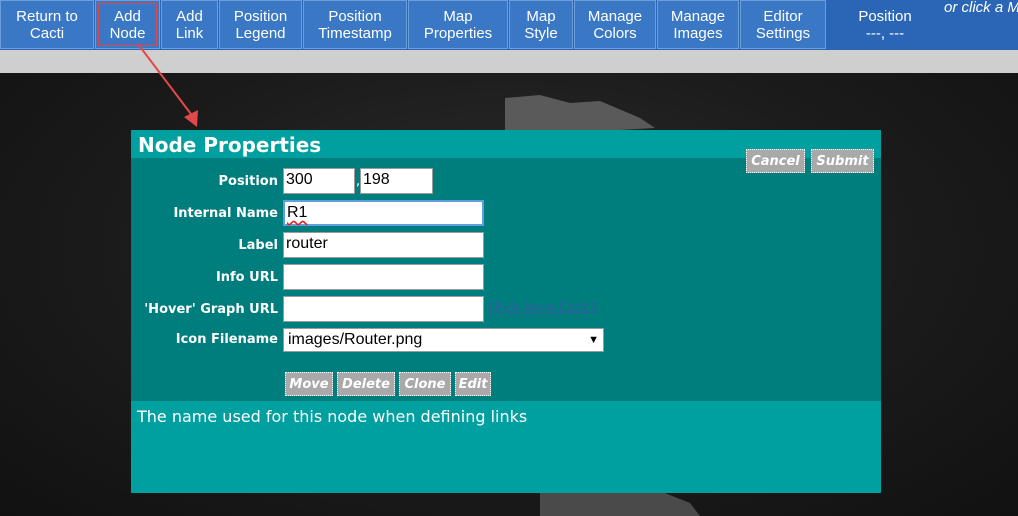 The width and height of the screenshot is (1018, 516). I want to click on position-label: Position, so click(248, 181).